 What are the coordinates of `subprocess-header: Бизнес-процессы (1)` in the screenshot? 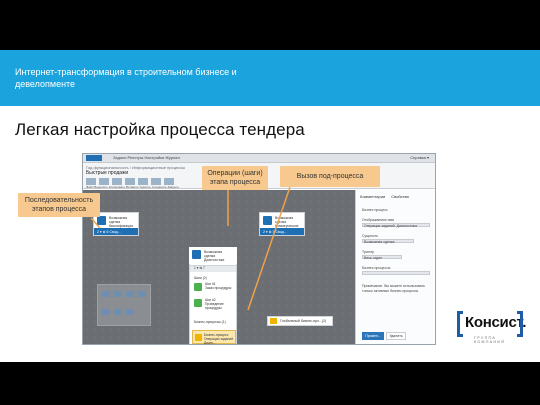 It's located at (210, 322).